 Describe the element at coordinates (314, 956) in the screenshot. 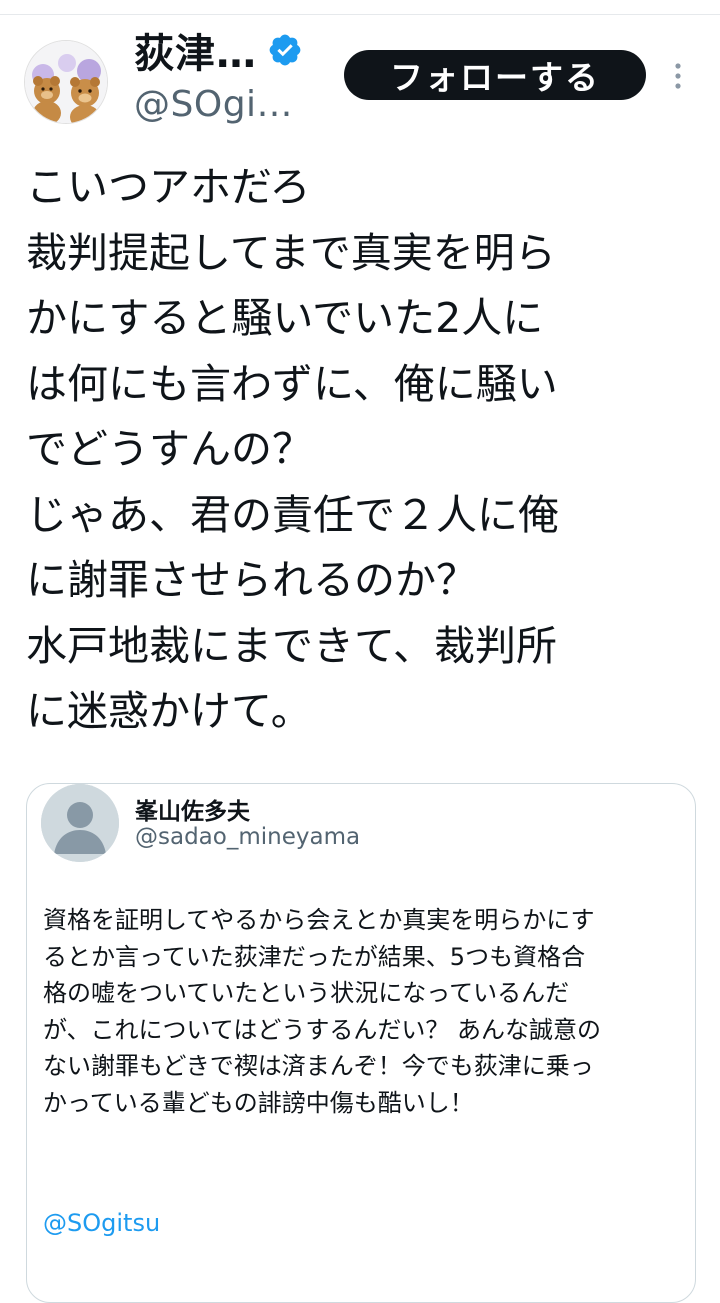

I see `quoted-text-line: るとか言っていた荻津だったが結果、5つも資格合` at that location.